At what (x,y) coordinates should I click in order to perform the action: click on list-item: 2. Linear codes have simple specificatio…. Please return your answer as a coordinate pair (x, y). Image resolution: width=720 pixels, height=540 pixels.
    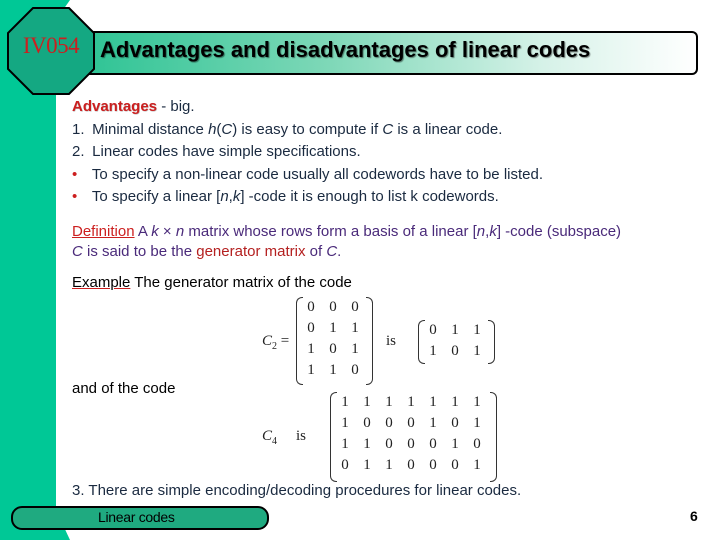
    Looking at the image, I should click on (392, 152).